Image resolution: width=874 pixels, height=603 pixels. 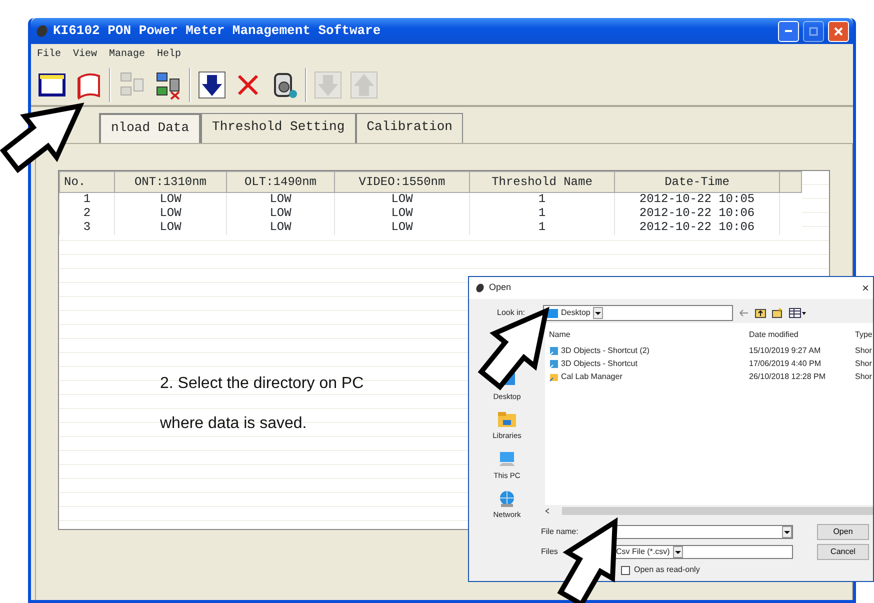 What do you see at coordinates (788, 377) in the screenshot?
I see `file-date: 26/10/2018 12:28 PM` at bounding box center [788, 377].